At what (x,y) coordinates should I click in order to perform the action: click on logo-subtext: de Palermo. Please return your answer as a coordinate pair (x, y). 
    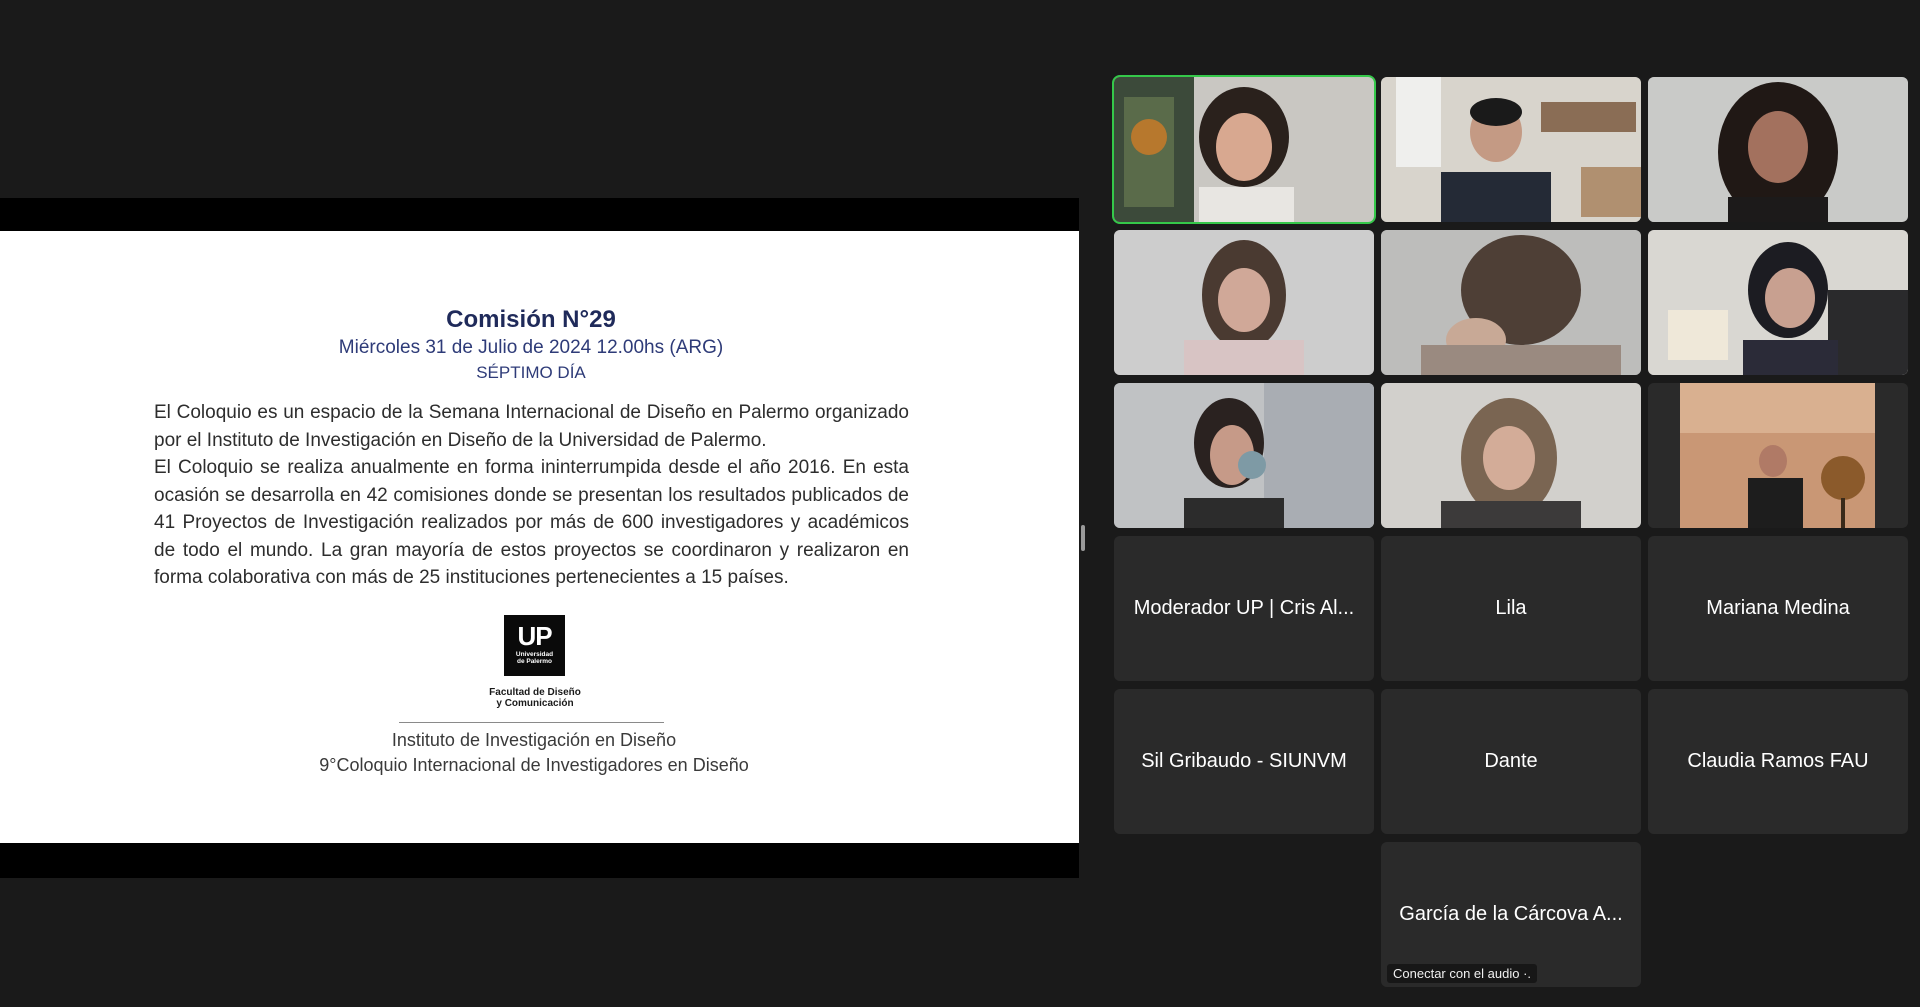
    Looking at the image, I should click on (534, 661).